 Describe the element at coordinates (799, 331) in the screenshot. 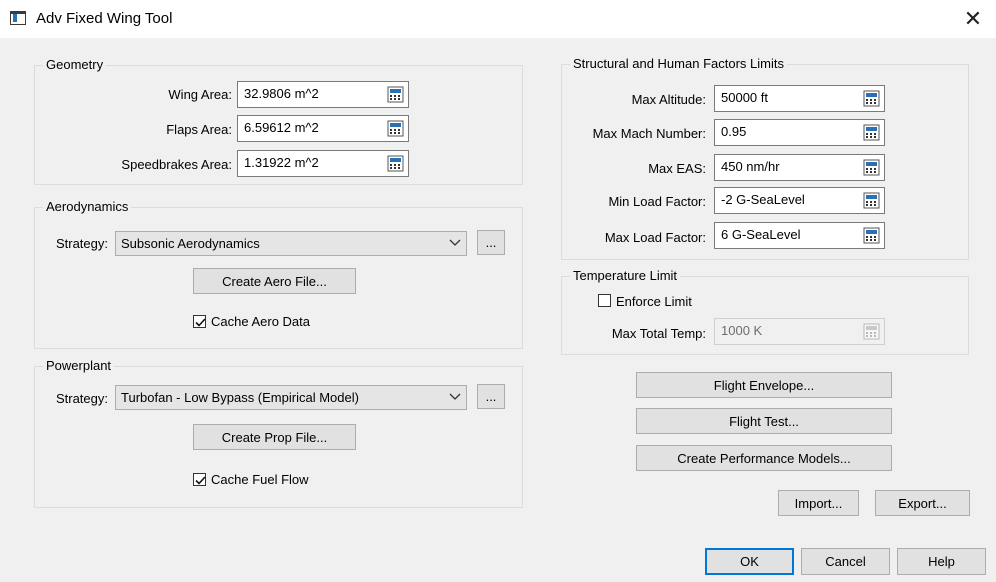

I see `max-total-temp-field: 1000 K` at that location.